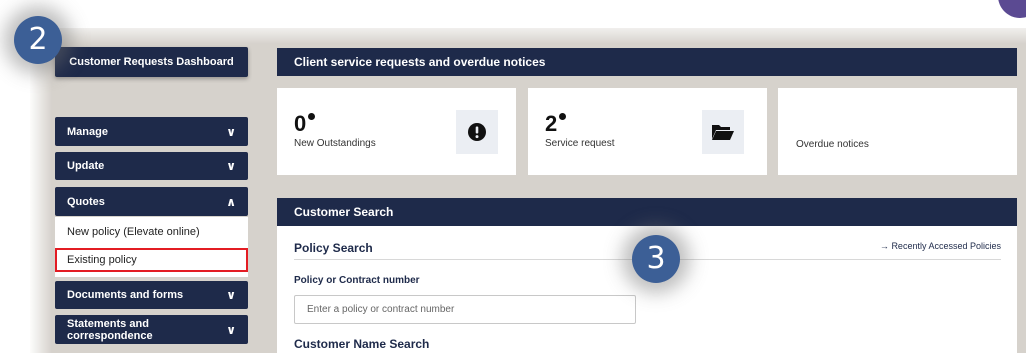  What do you see at coordinates (231, 201) in the screenshot?
I see `chevron-up-icon: ∧` at bounding box center [231, 201].